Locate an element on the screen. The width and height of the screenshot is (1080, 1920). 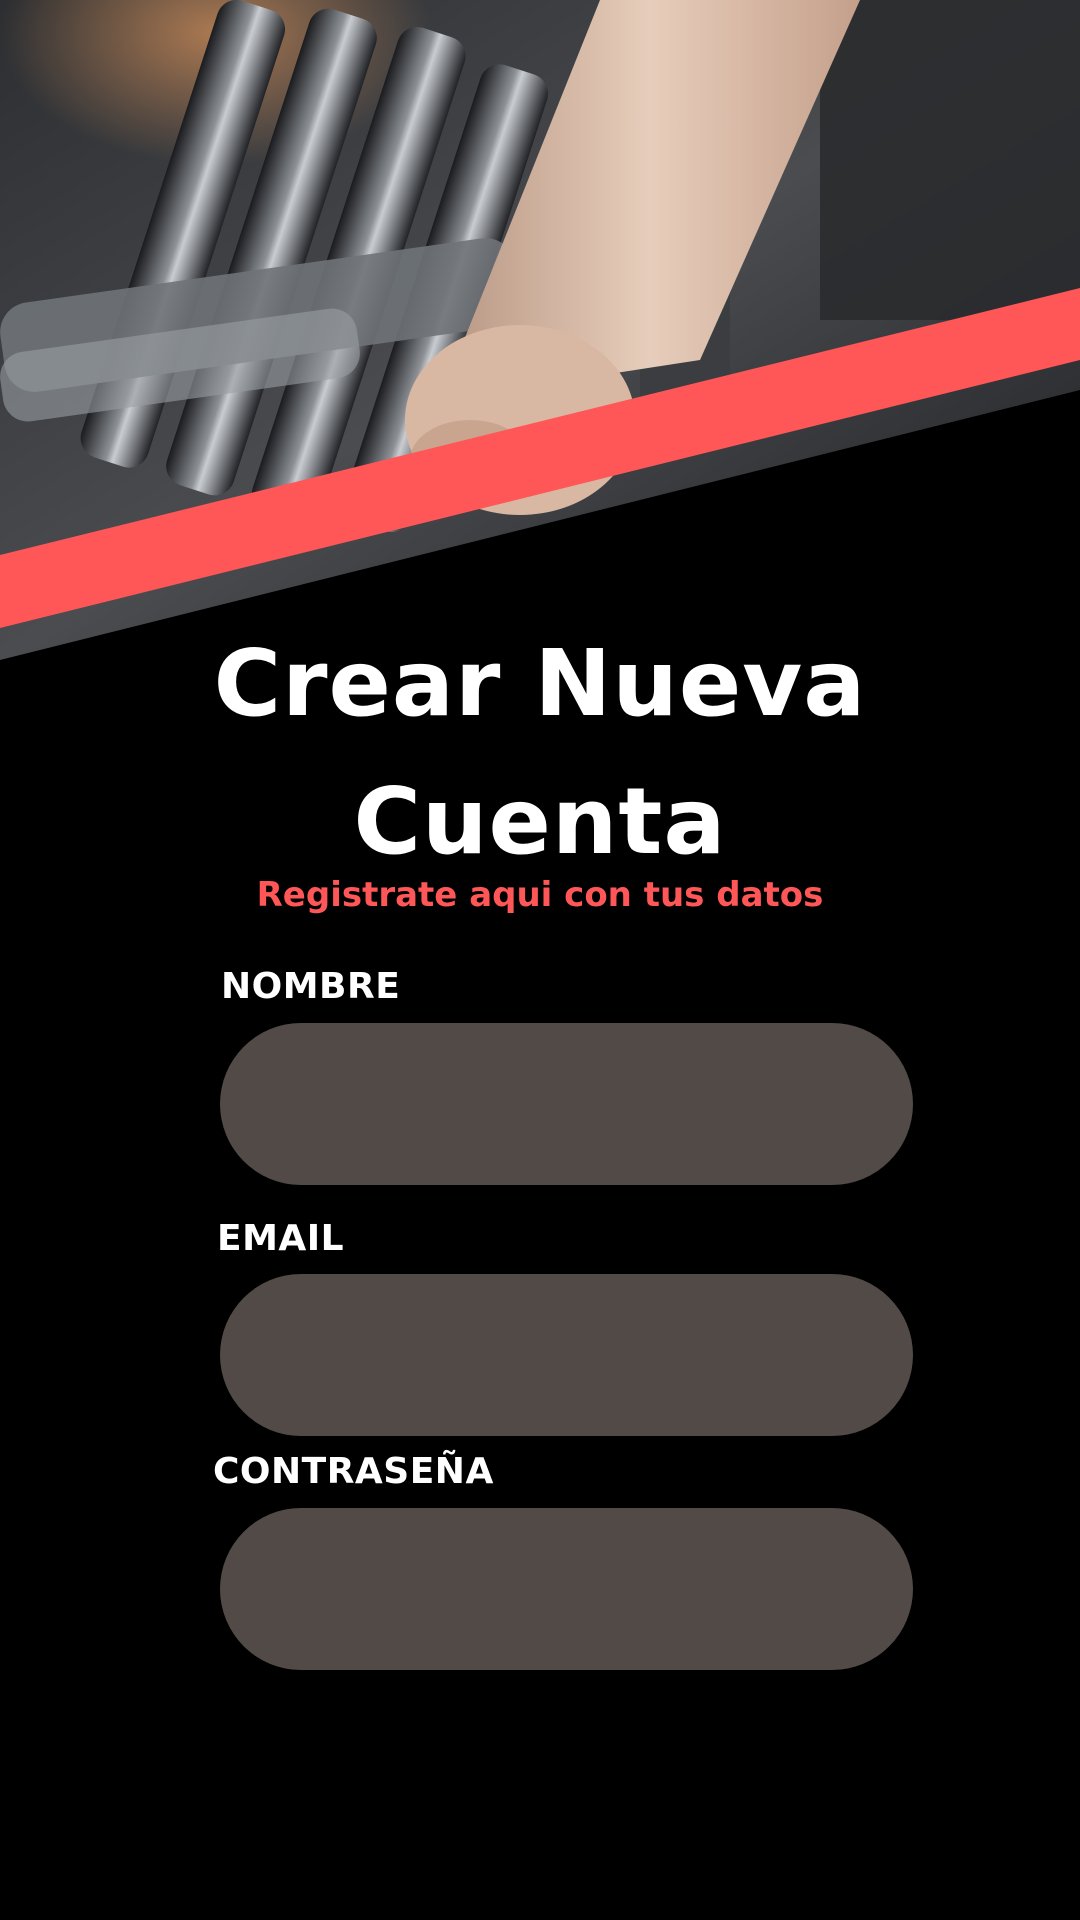
page-title: Crear Nueva Cuenta is located at coordinates (540, 753).